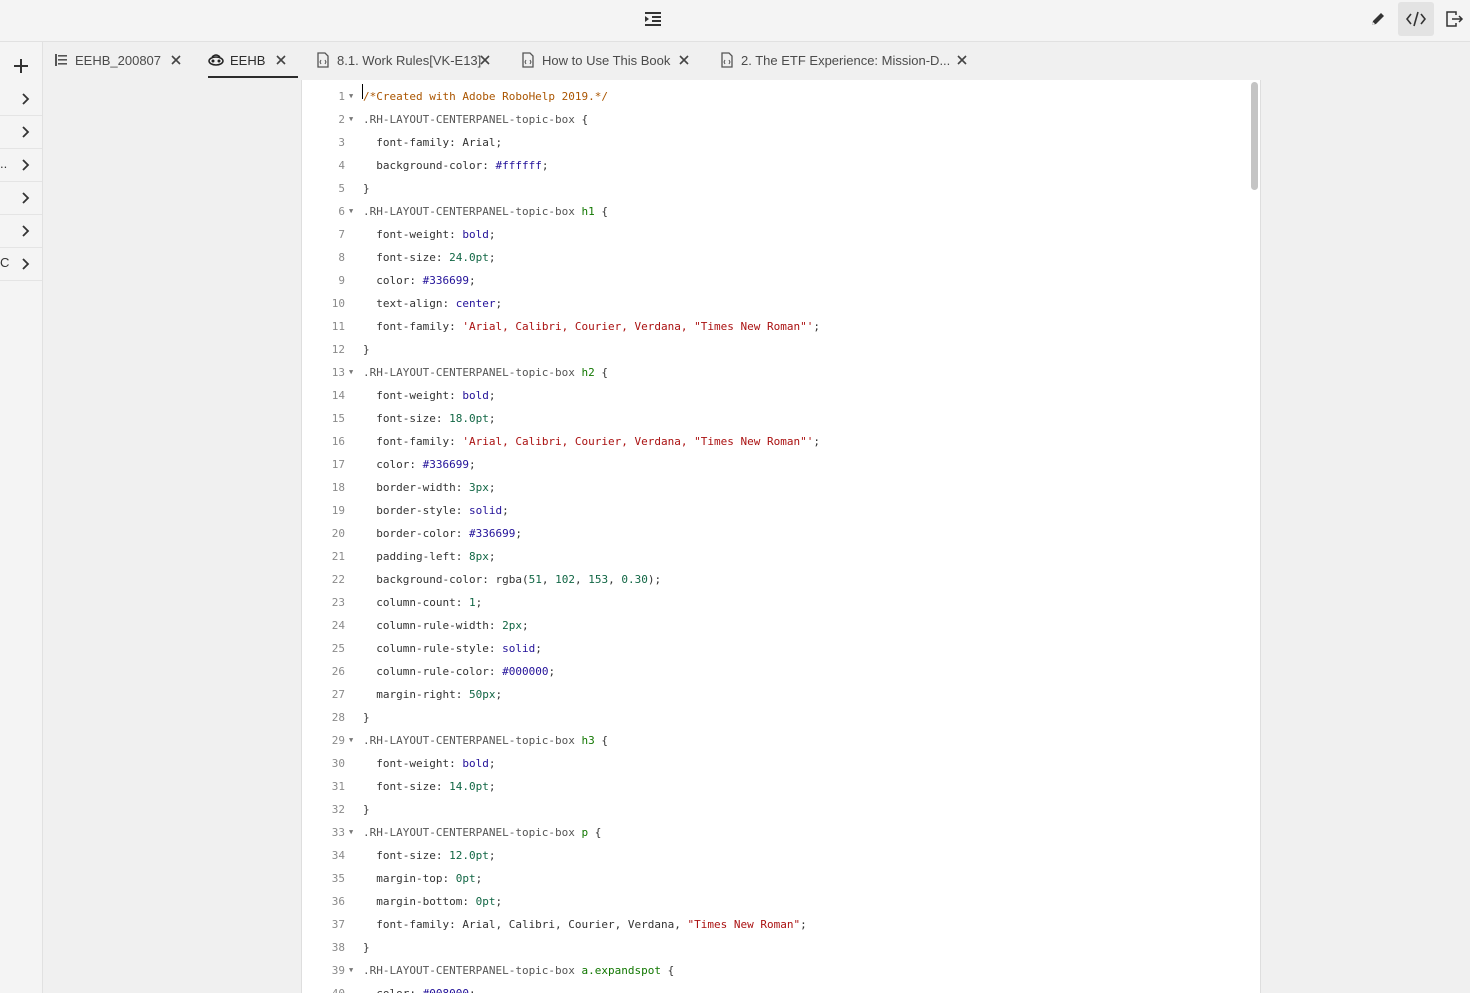 The height and width of the screenshot is (993, 1470). What do you see at coordinates (777, 510) in the screenshot?
I see `code-line: 19 border-style: solid;` at bounding box center [777, 510].